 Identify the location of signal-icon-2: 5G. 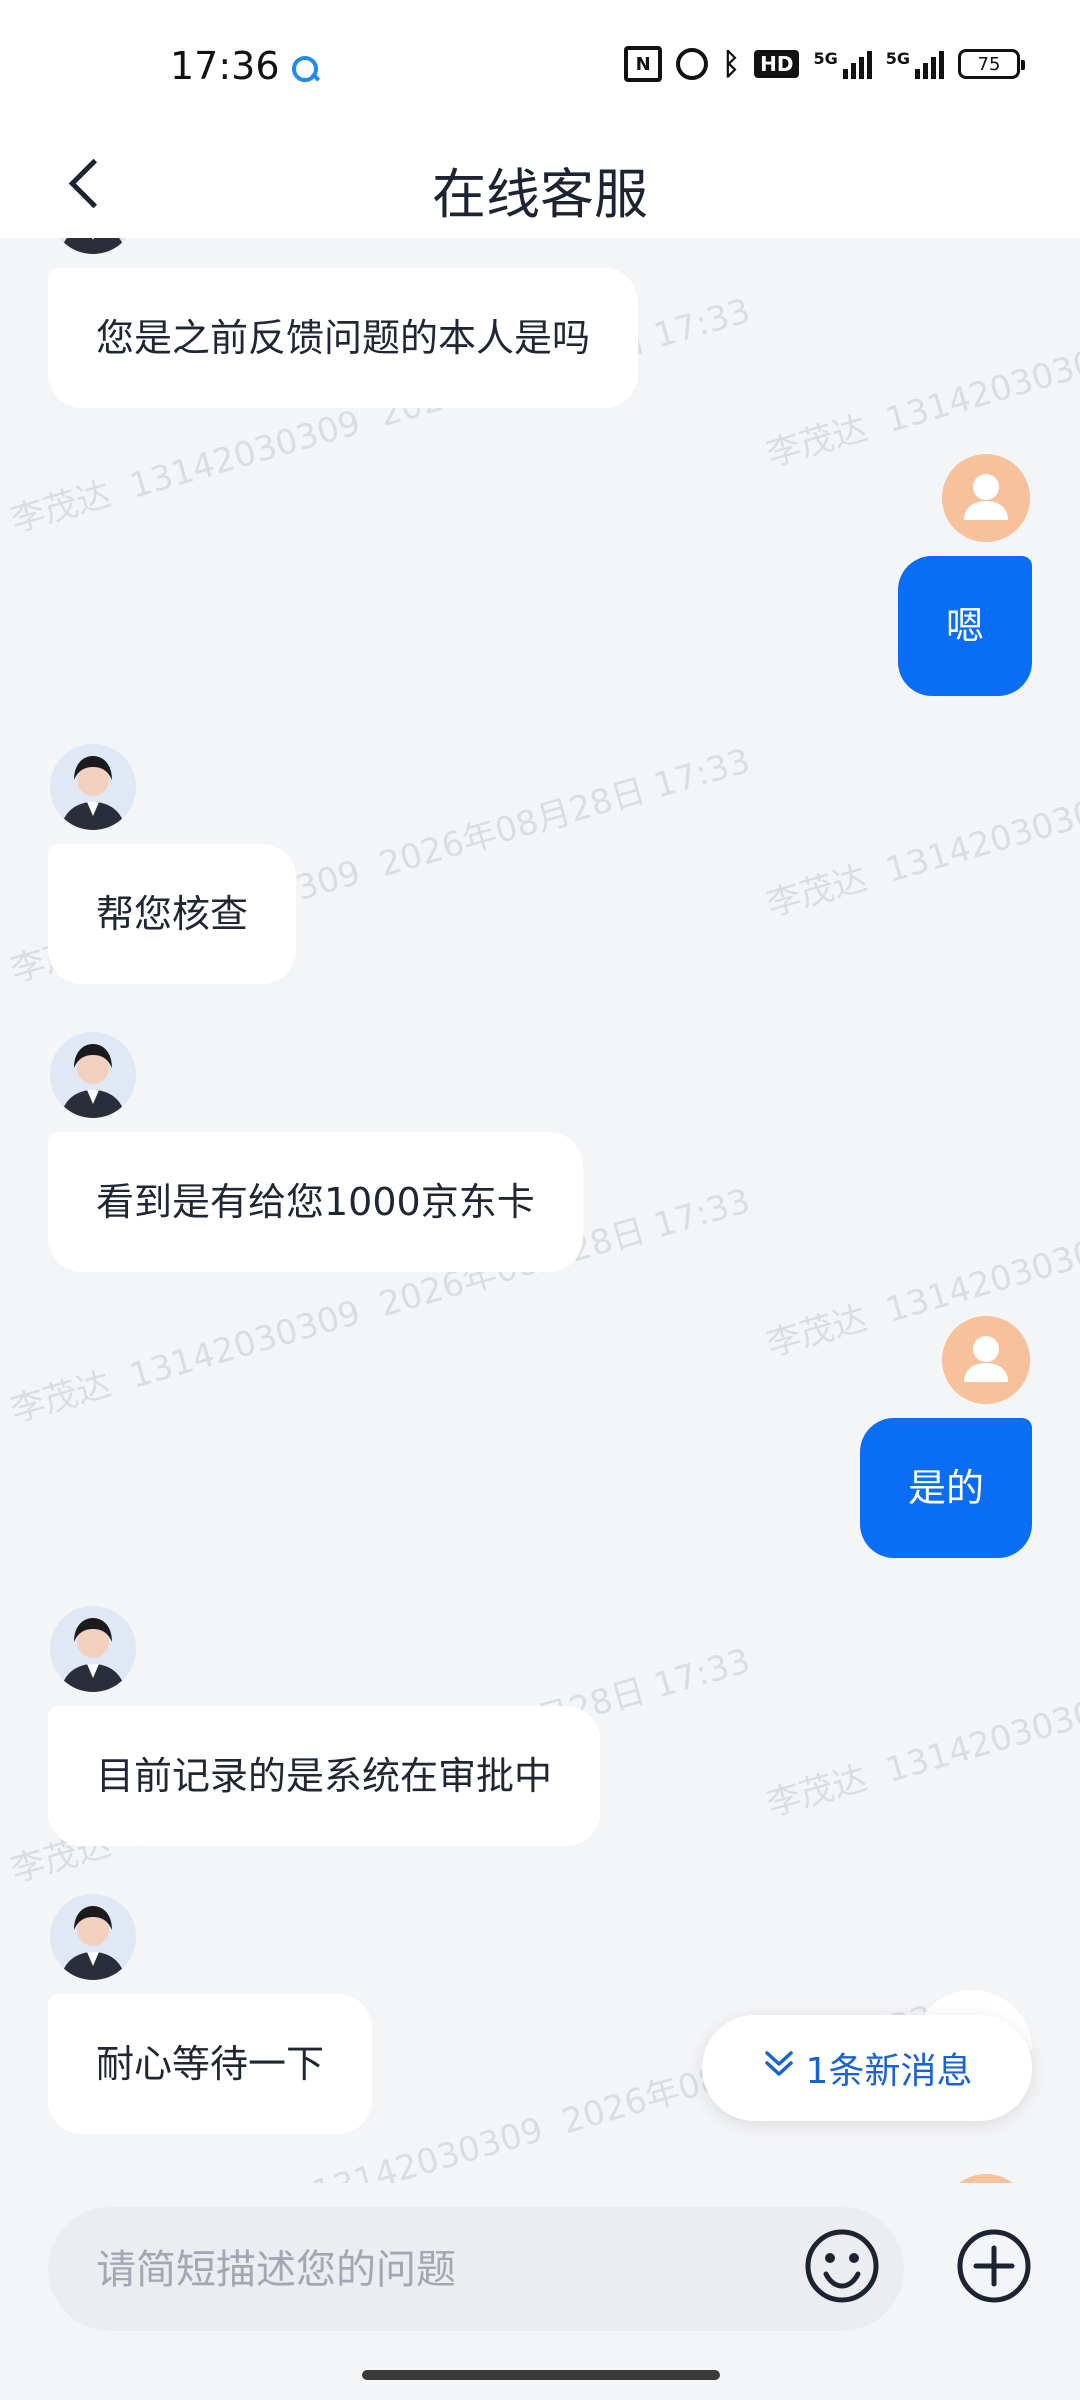
(915, 64).